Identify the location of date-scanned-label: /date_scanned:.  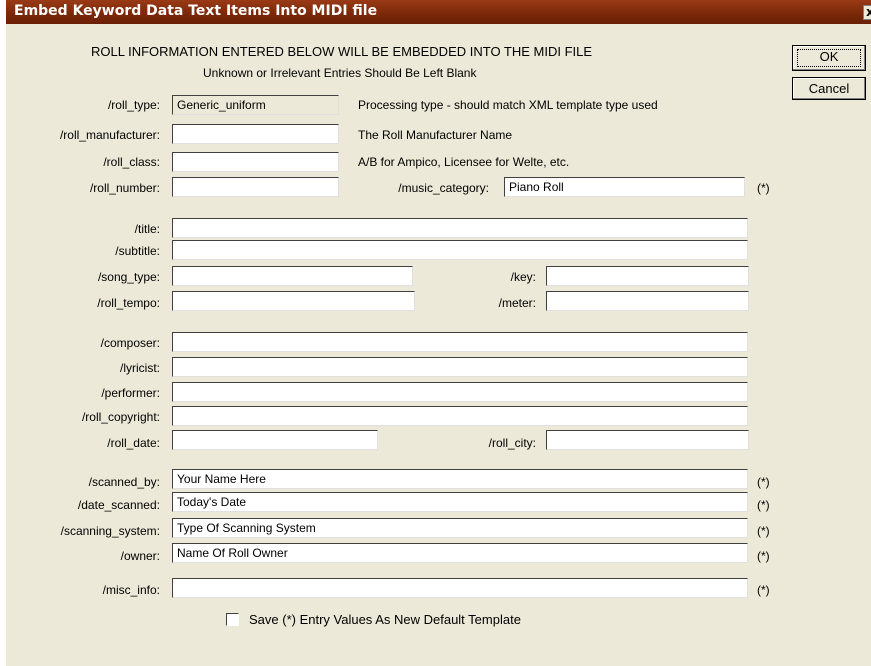
(118, 505).